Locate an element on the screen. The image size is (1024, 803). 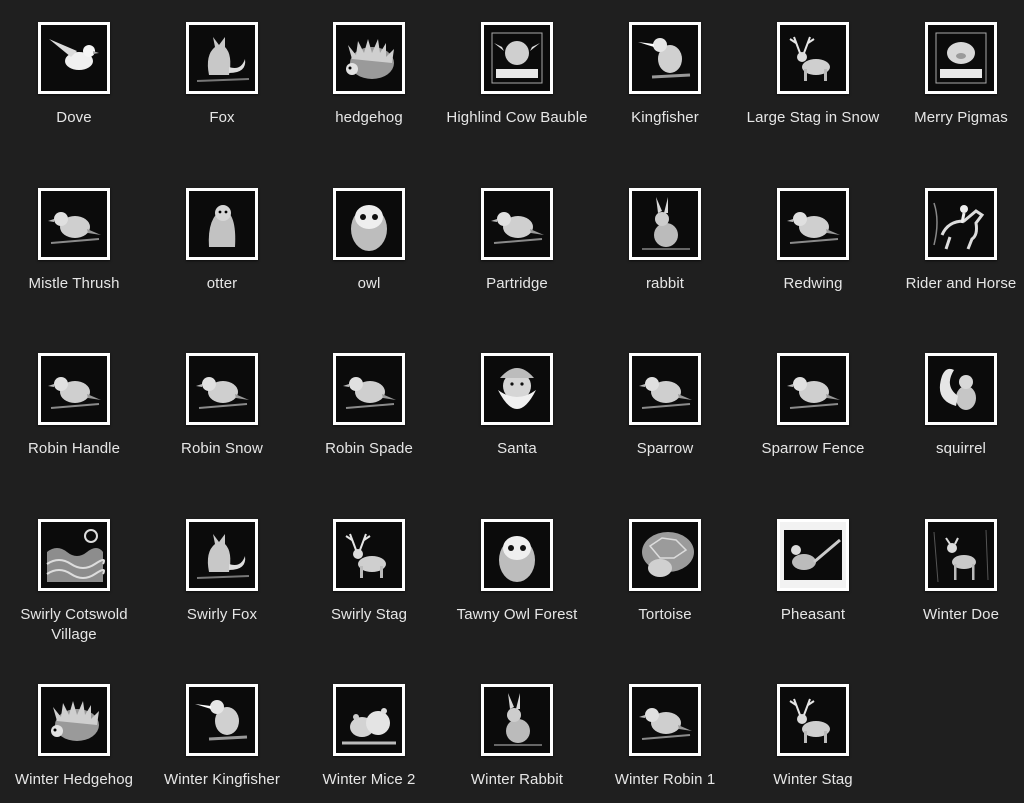
hedgehog-icon is located at coordinates (369, 58).